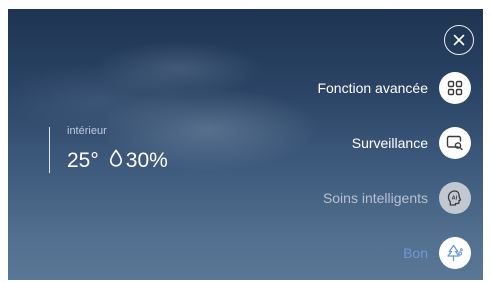 The image size is (491, 282). I want to click on menu-item-fonction-avancee: Fonction avancée, so click(394, 88).